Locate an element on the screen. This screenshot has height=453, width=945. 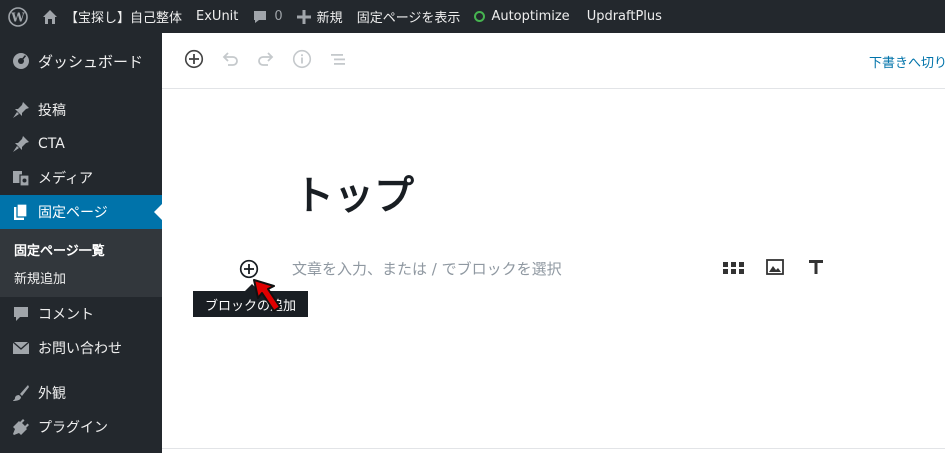
autoptimize-link: Autoptimize is located at coordinates (521, 16).